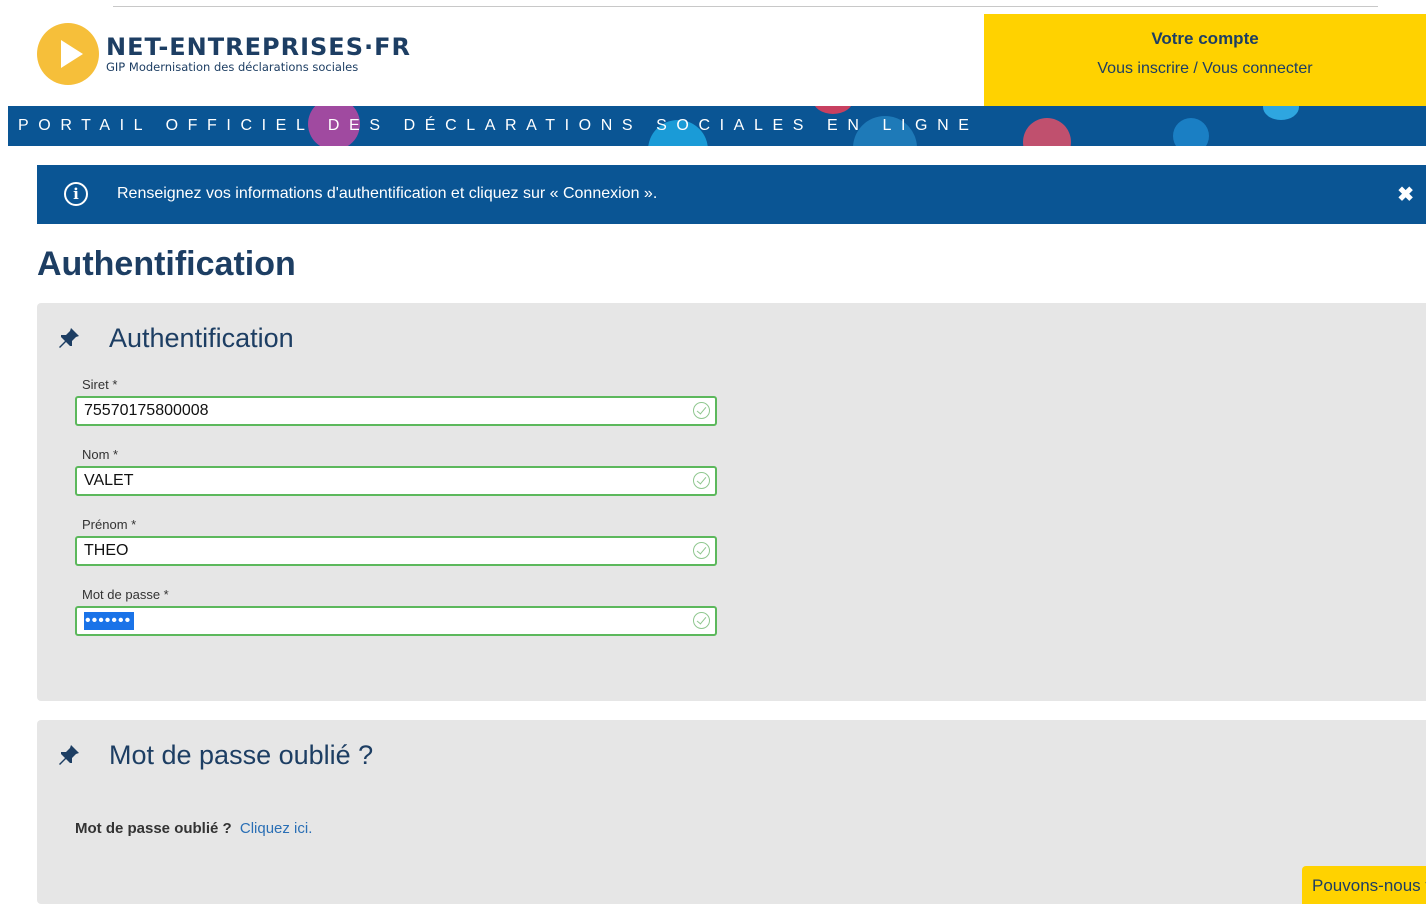  What do you see at coordinates (100, 454) in the screenshot?
I see `nom-label: Nom *` at bounding box center [100, 454].